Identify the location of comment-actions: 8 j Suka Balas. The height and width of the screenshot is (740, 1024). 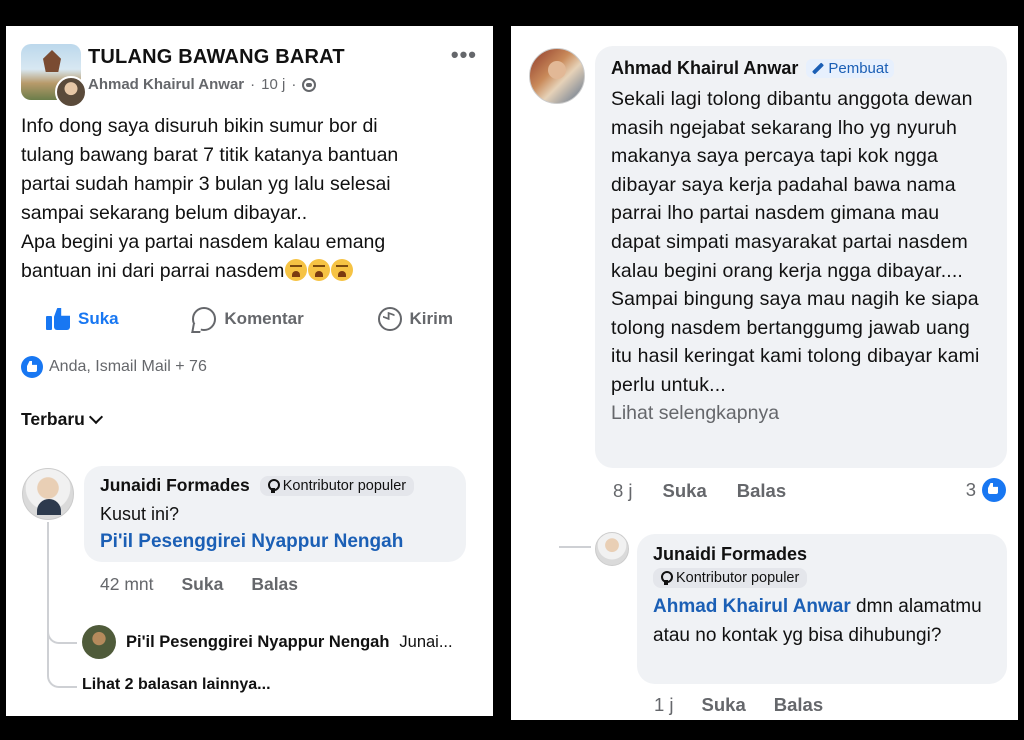
(699, 491).